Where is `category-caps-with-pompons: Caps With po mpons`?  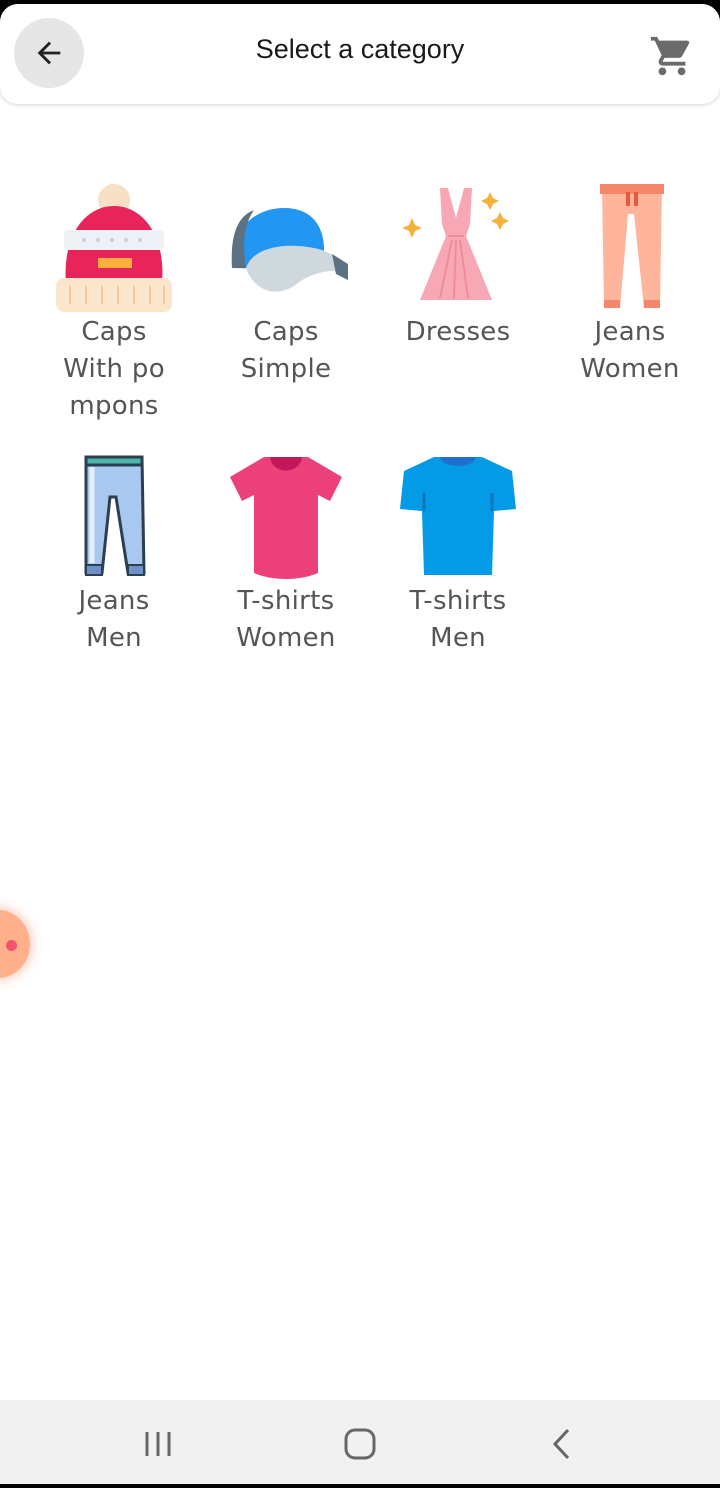
category-caps-with-pompons: Caps With po mpons is located at coordinates (114, 304).